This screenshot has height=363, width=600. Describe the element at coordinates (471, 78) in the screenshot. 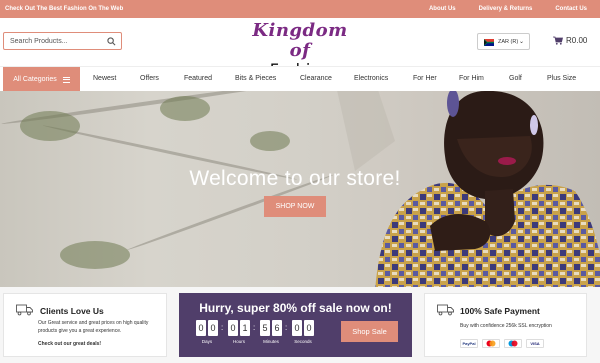

I see `nav-item-for-him: For Him` at that location.